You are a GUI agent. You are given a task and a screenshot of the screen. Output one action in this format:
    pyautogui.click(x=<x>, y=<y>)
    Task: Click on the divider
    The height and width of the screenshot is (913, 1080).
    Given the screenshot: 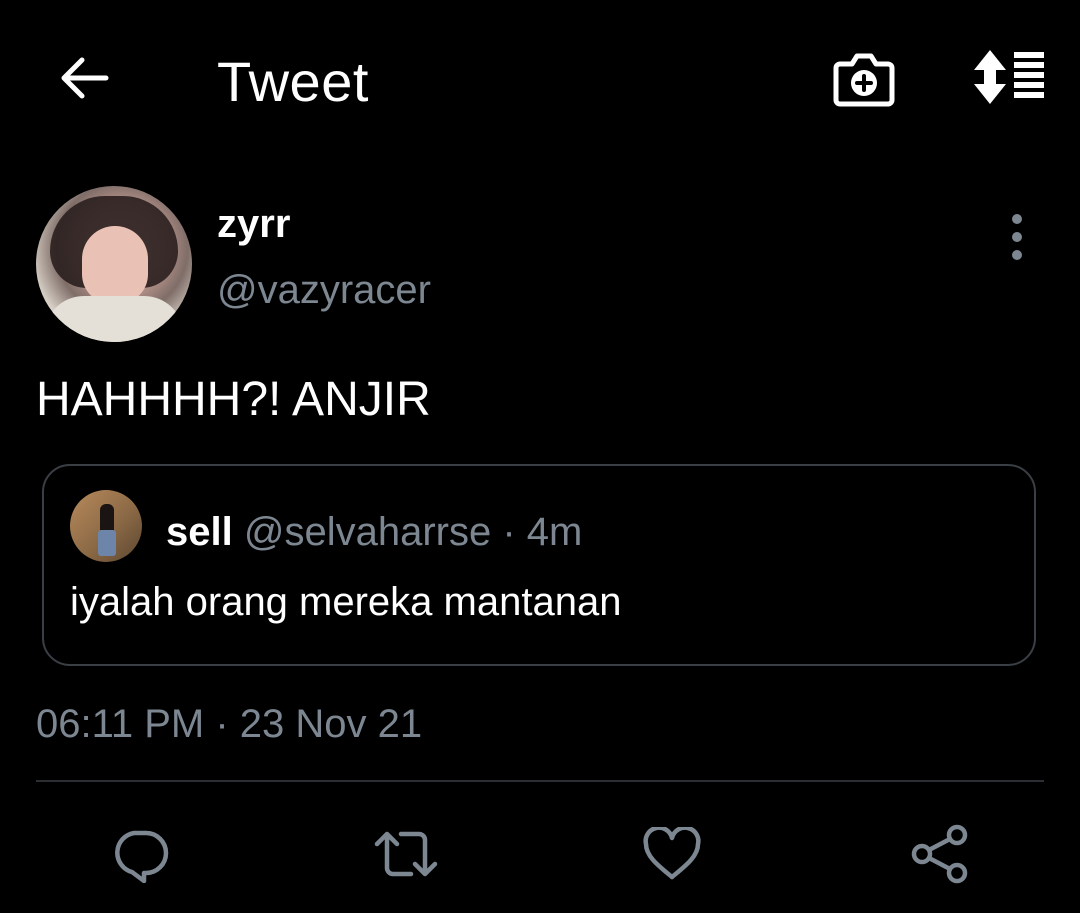 What is the action you would take?
    pyautogui.click(x=540, y=781)
    